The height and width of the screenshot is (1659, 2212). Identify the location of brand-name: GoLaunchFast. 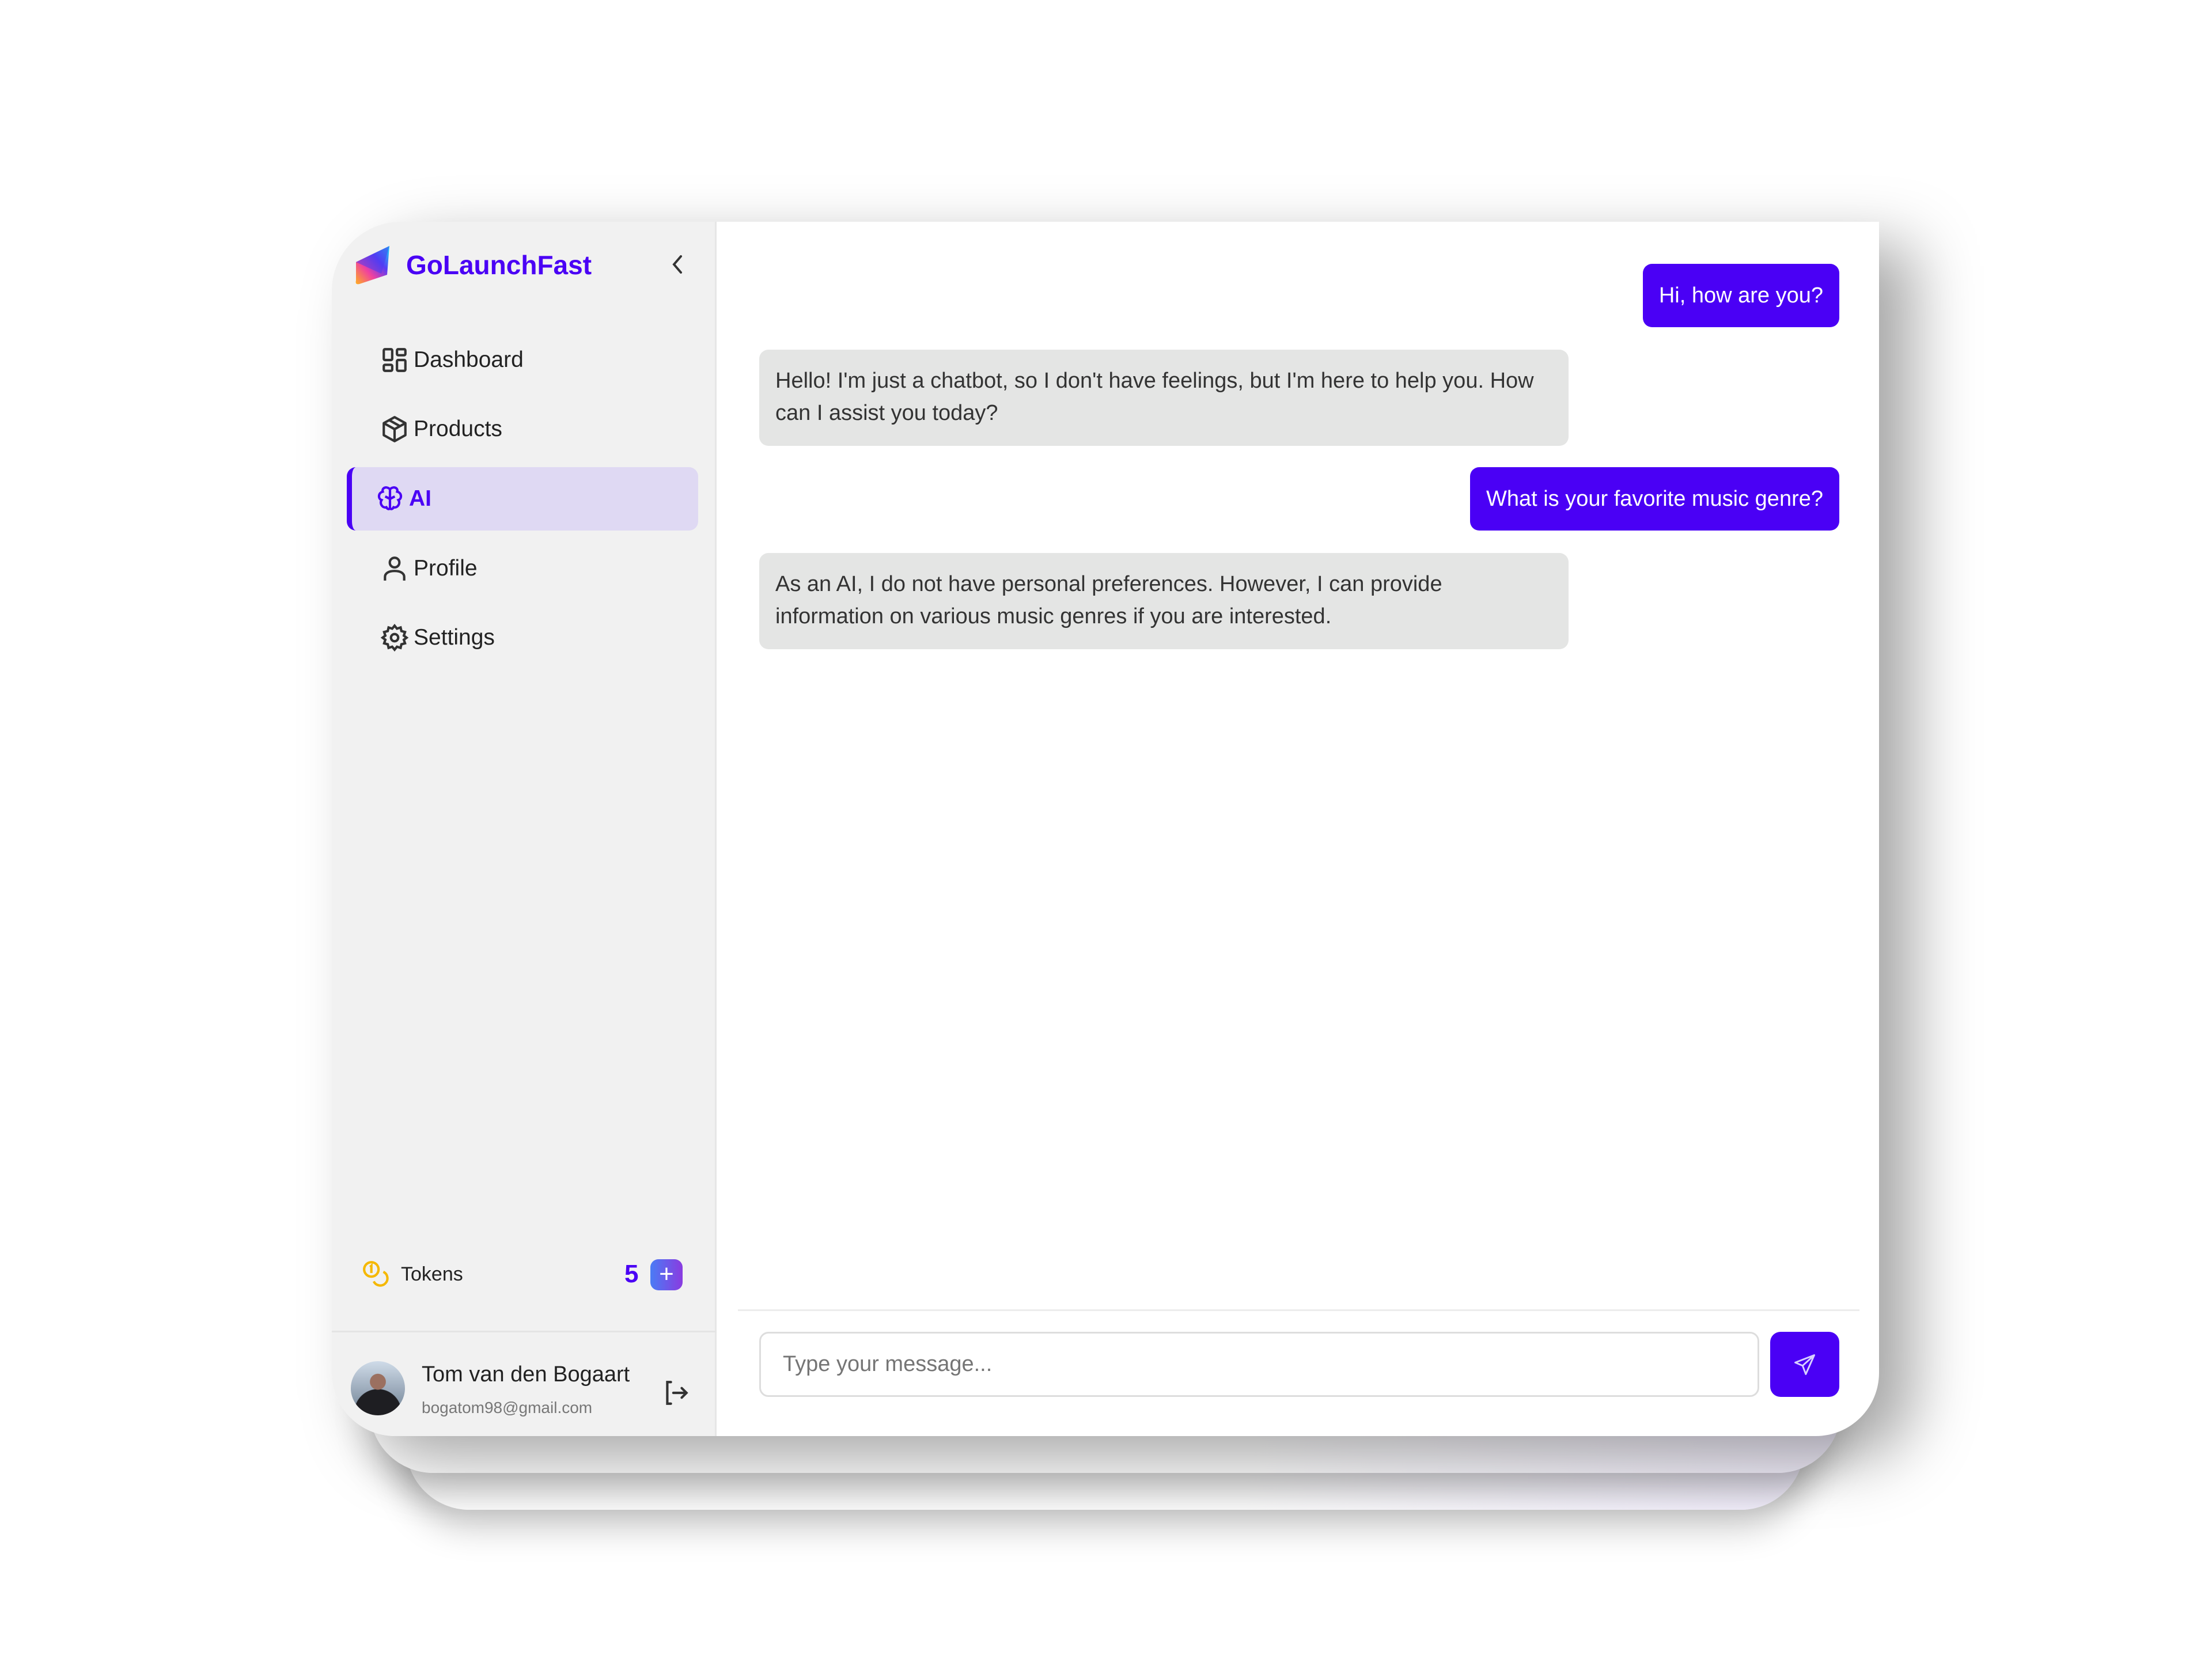
(499, 265).